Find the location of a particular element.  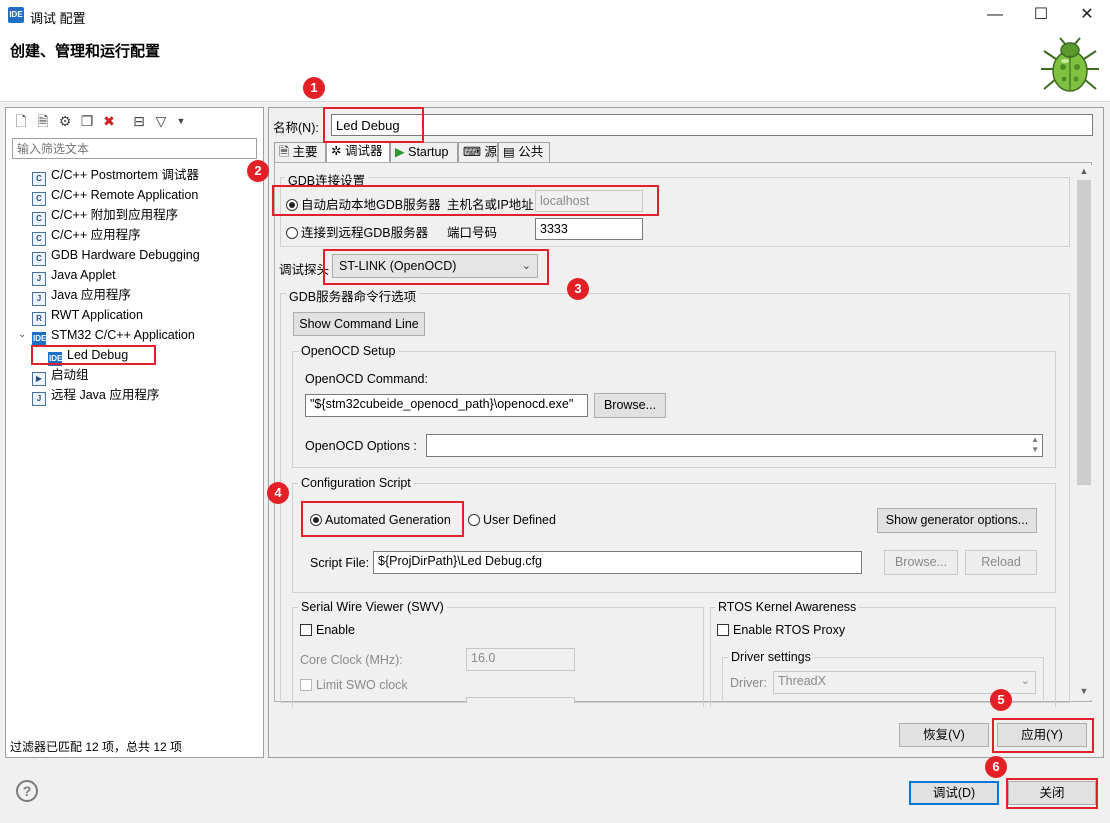

tab-startup: ▶ Startup is located at coordinates (424, 152).